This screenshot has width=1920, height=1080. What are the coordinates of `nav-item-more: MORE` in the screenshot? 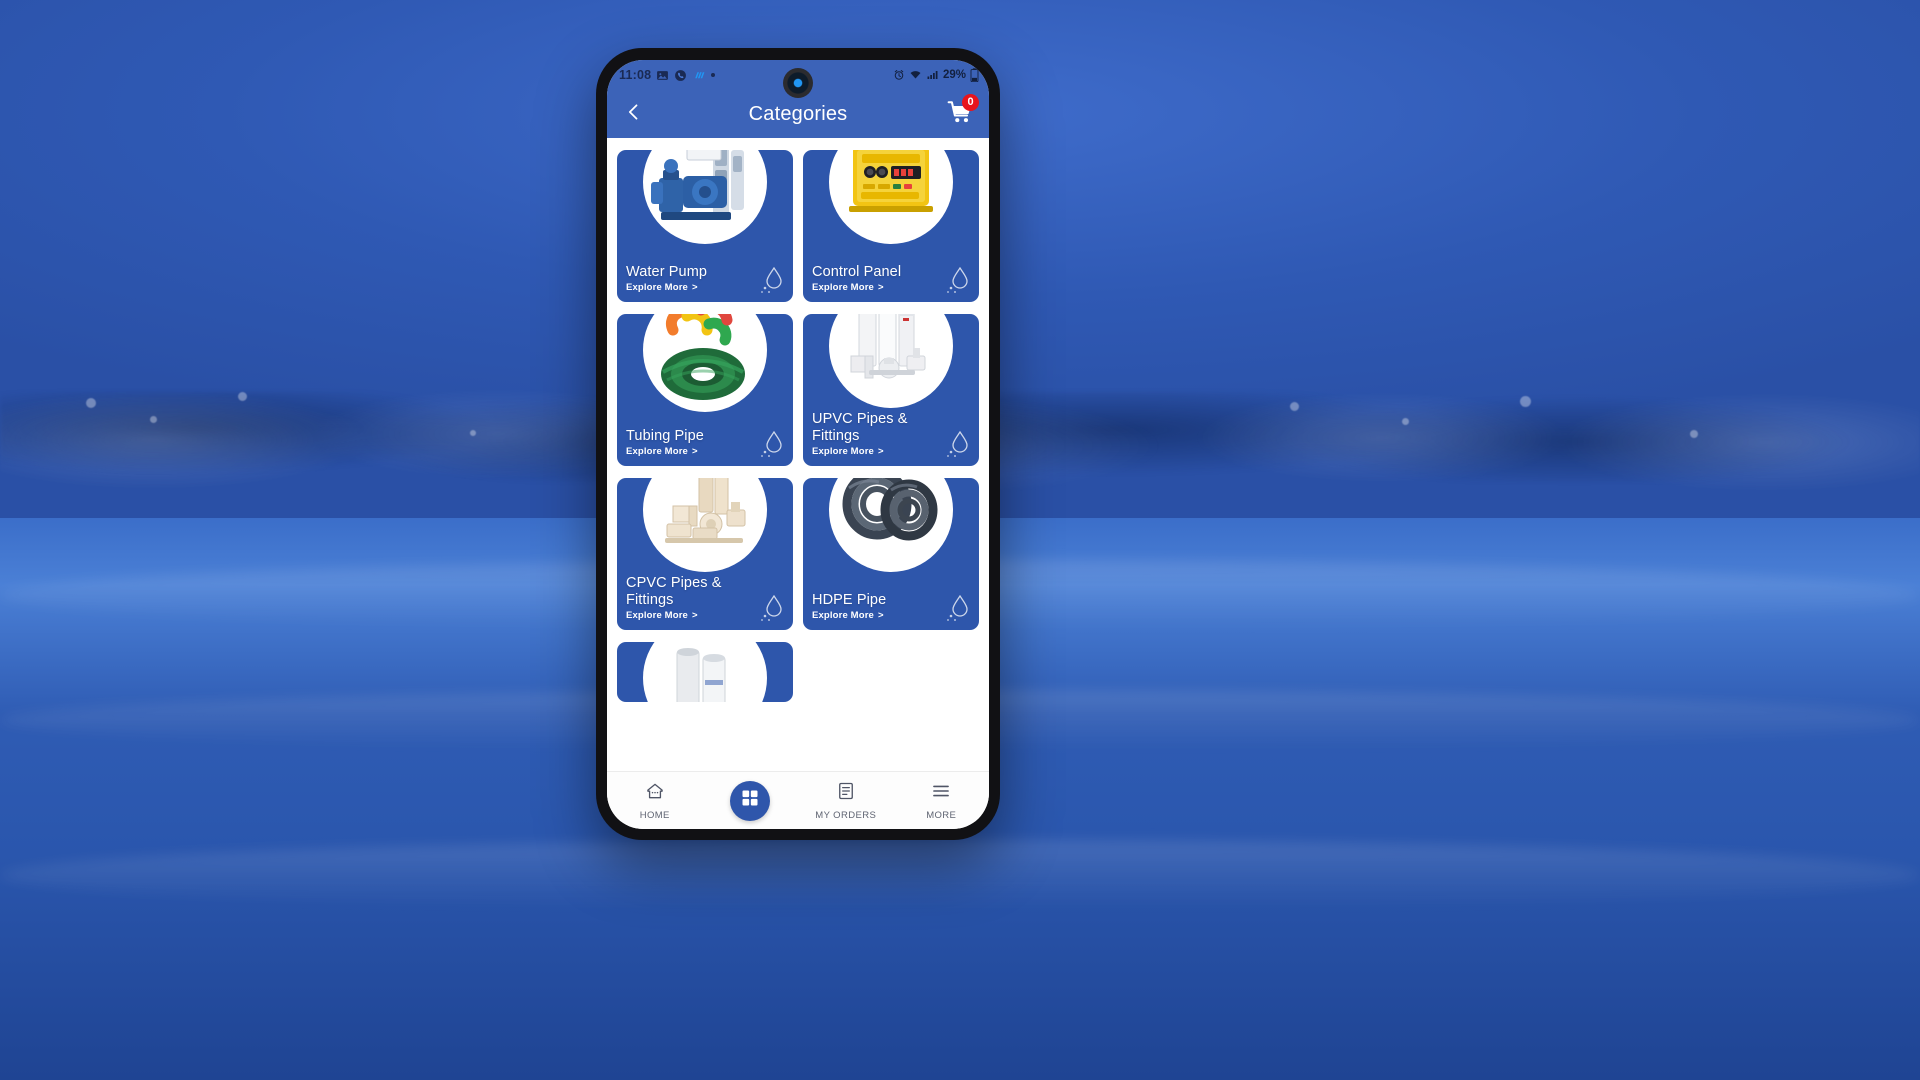 It's located at (942, 801).